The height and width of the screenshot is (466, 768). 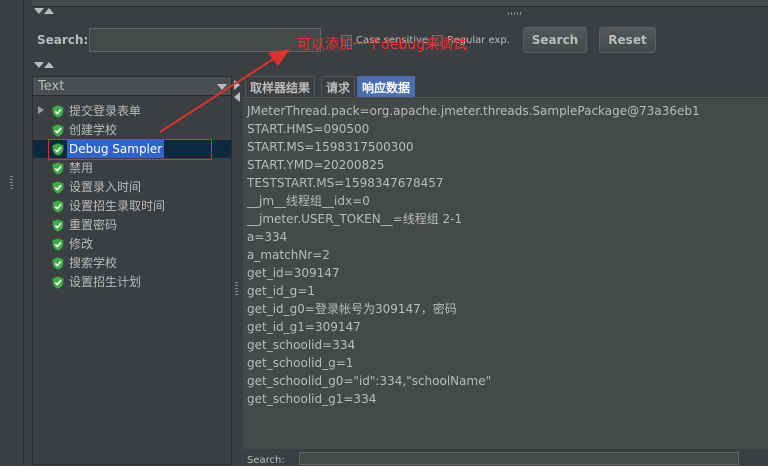 What do you see at coordinates (352, 309) in the screenshot?
I see `response-line: get_id_g0=登录帐号为309147，密码` at bounding box center [352, 309].